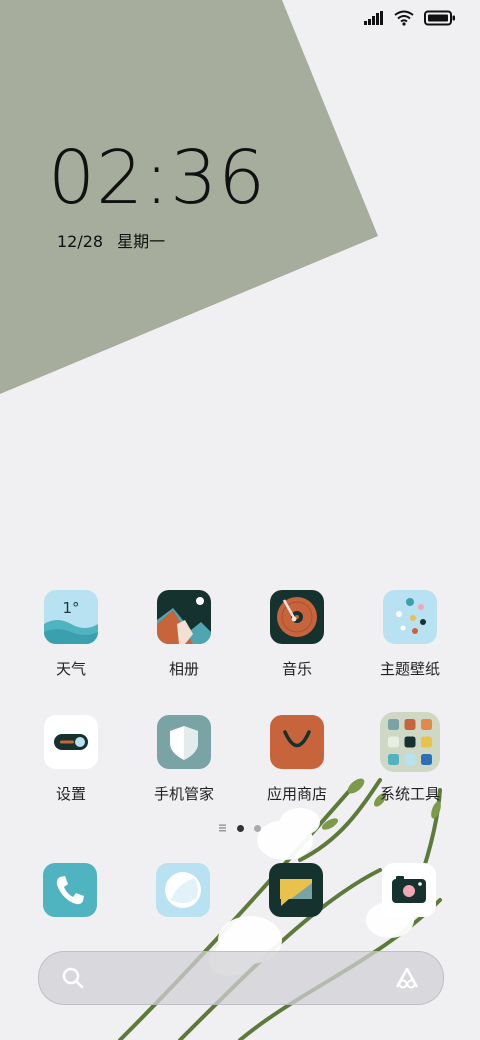 The width and height of the screenshot is (480, 1040). Describe the element at coordinates (409, 794) in the screenshot. I see `app-label: 系统工具` at that location.